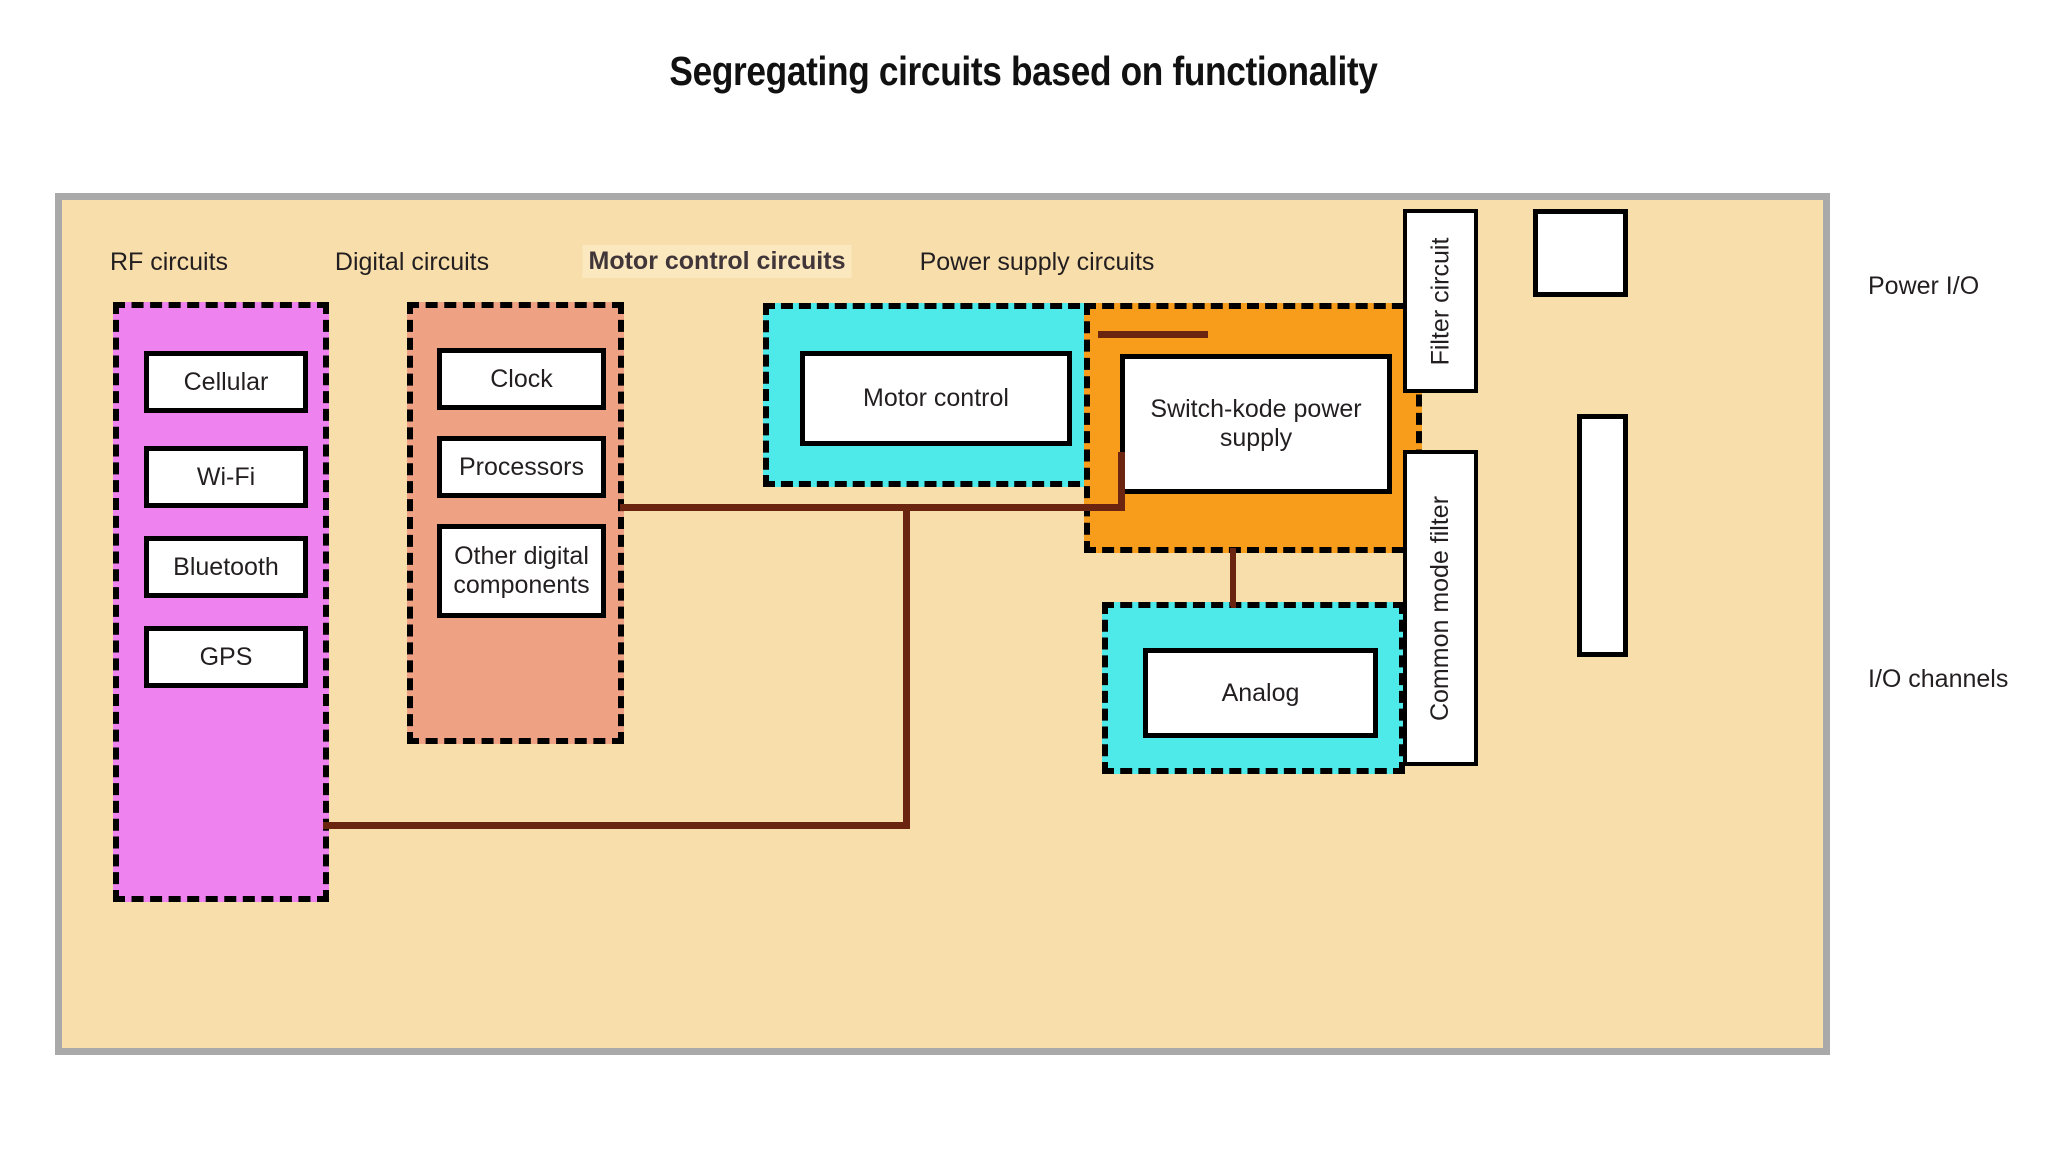  I want to click on group-label-rf: RF circuits, so click(169, 262).